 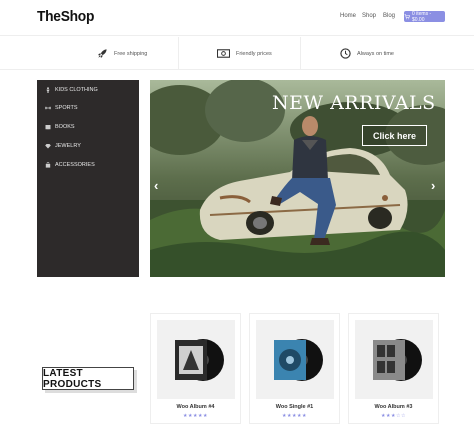 I want to click on sidebar-item-kids-clothing: KIDS CLOTHING, so click(x=71, y=90).